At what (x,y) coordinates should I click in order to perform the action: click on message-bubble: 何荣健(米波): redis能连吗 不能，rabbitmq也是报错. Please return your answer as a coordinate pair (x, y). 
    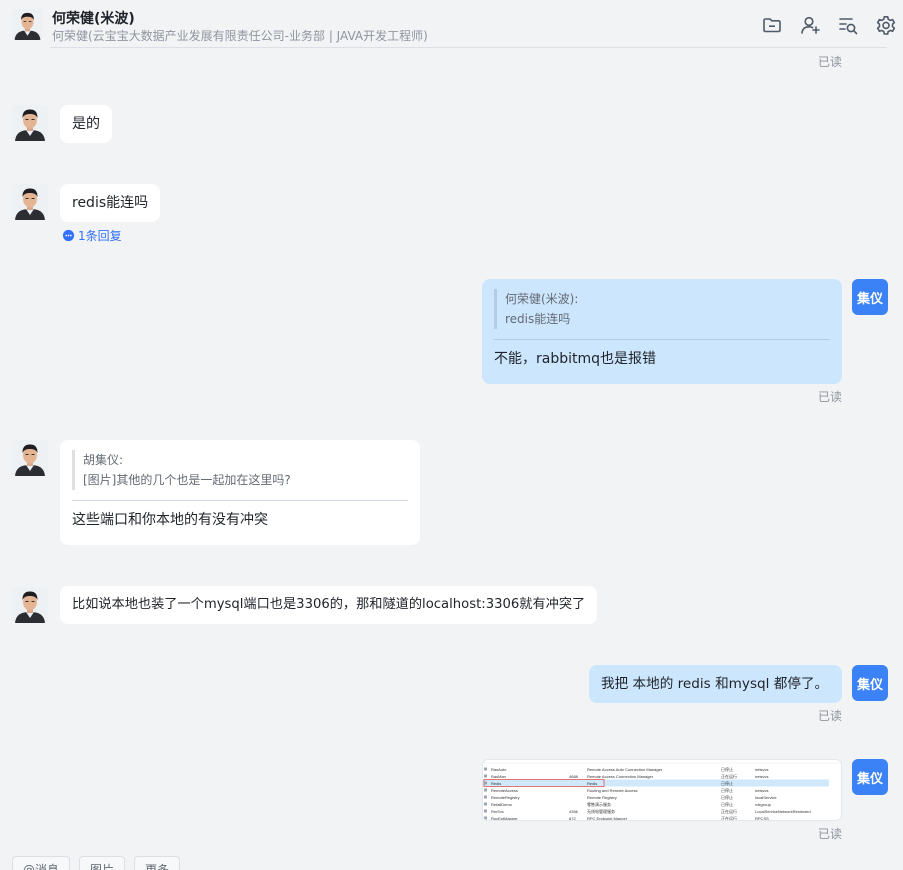
    Looking at the image, I should click on (662, 331).